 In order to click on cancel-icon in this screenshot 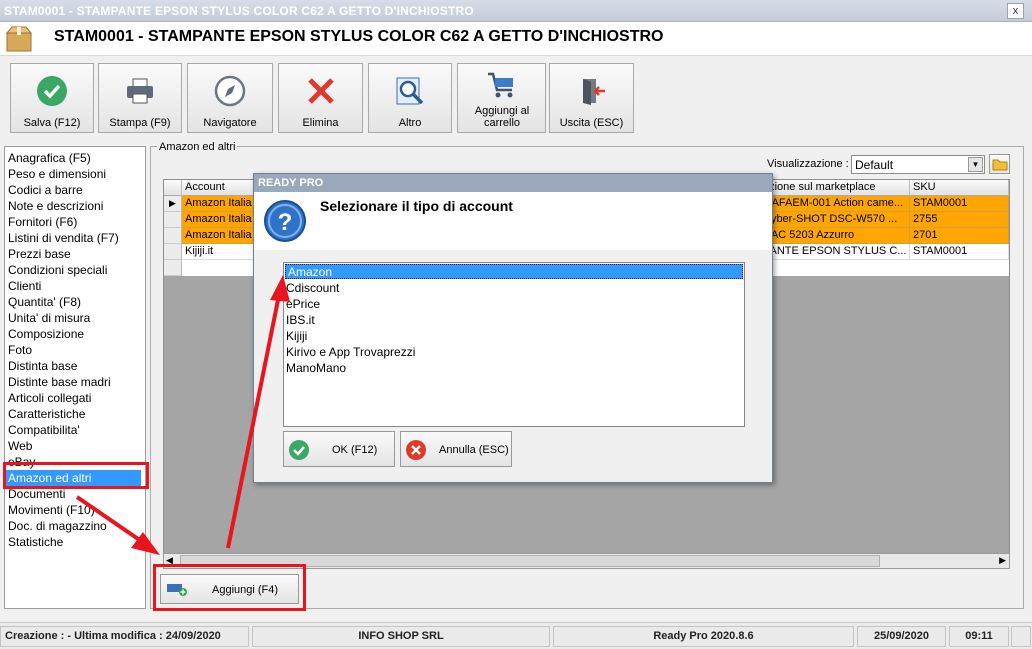, I will do `click(416, 450)`.